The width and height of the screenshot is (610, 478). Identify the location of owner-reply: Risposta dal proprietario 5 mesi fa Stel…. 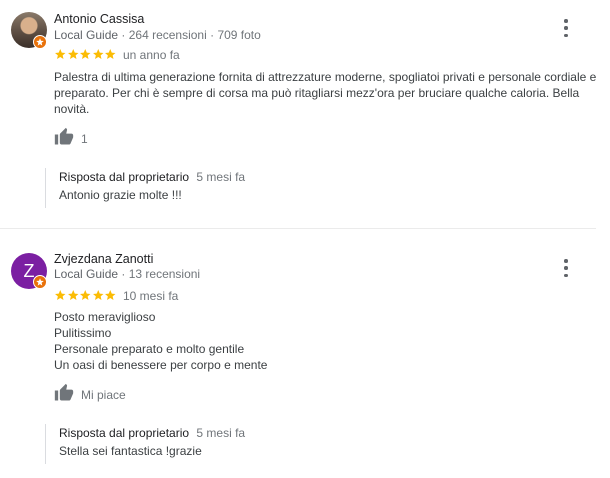
(312, 444).